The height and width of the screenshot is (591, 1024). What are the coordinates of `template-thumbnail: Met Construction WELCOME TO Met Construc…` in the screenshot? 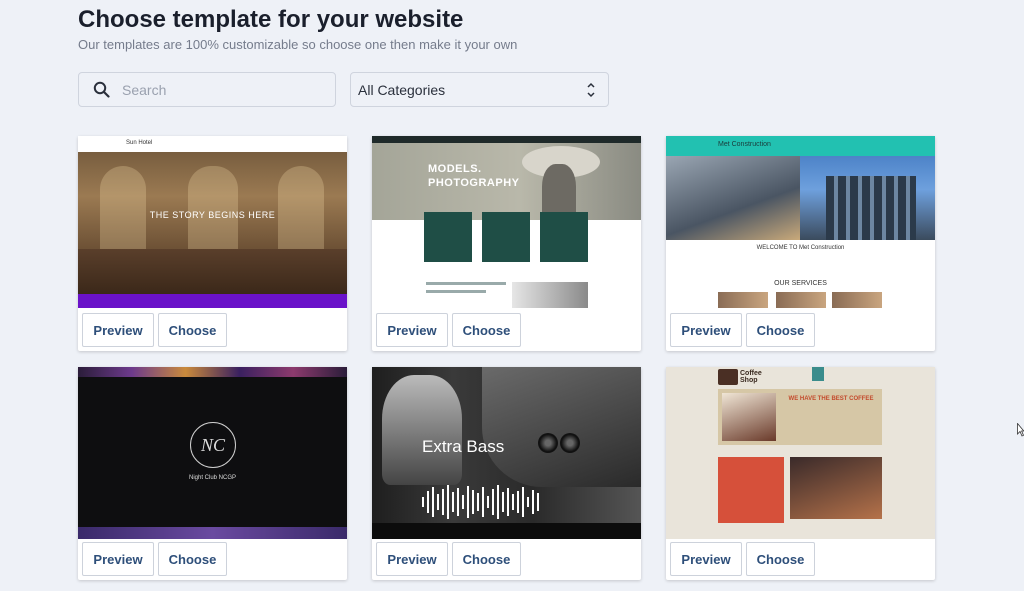 It's located at (800, 222).